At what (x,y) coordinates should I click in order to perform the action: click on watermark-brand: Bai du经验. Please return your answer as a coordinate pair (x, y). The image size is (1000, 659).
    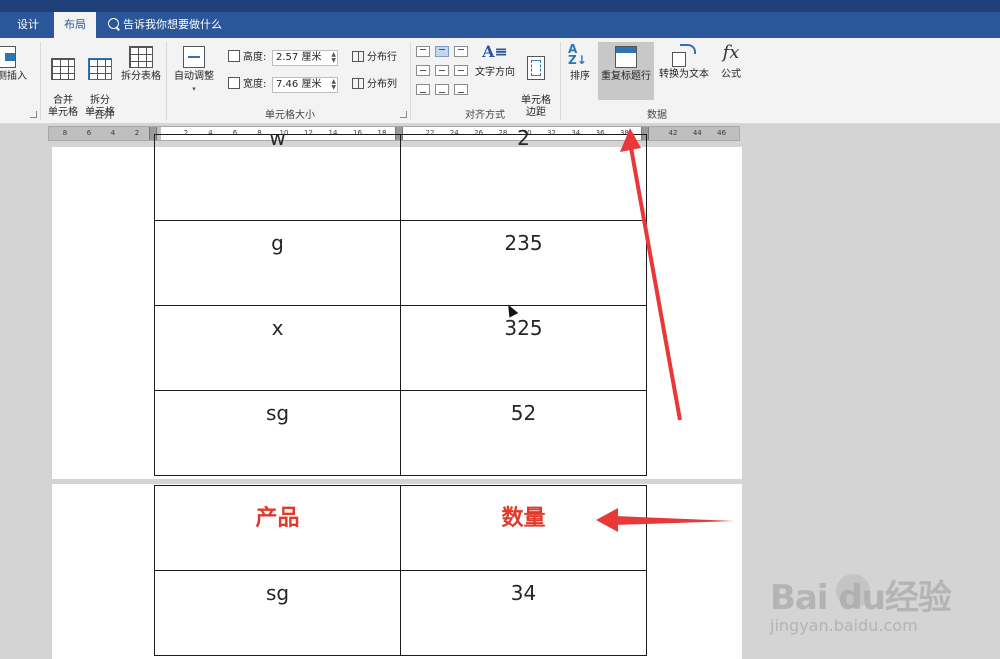
    Looking at the image, I should click on (861, 598).